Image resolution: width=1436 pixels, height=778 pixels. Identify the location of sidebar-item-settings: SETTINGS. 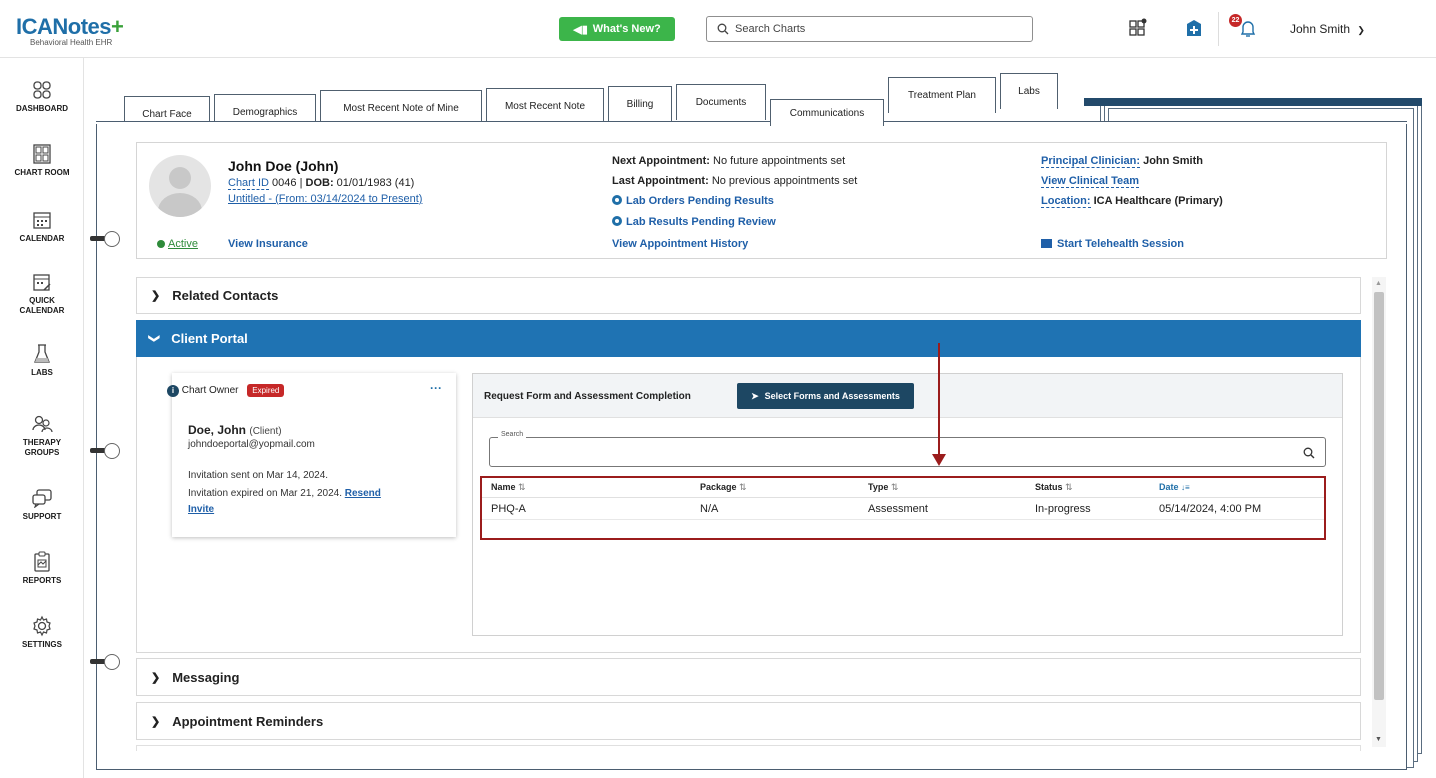
(42, 632).